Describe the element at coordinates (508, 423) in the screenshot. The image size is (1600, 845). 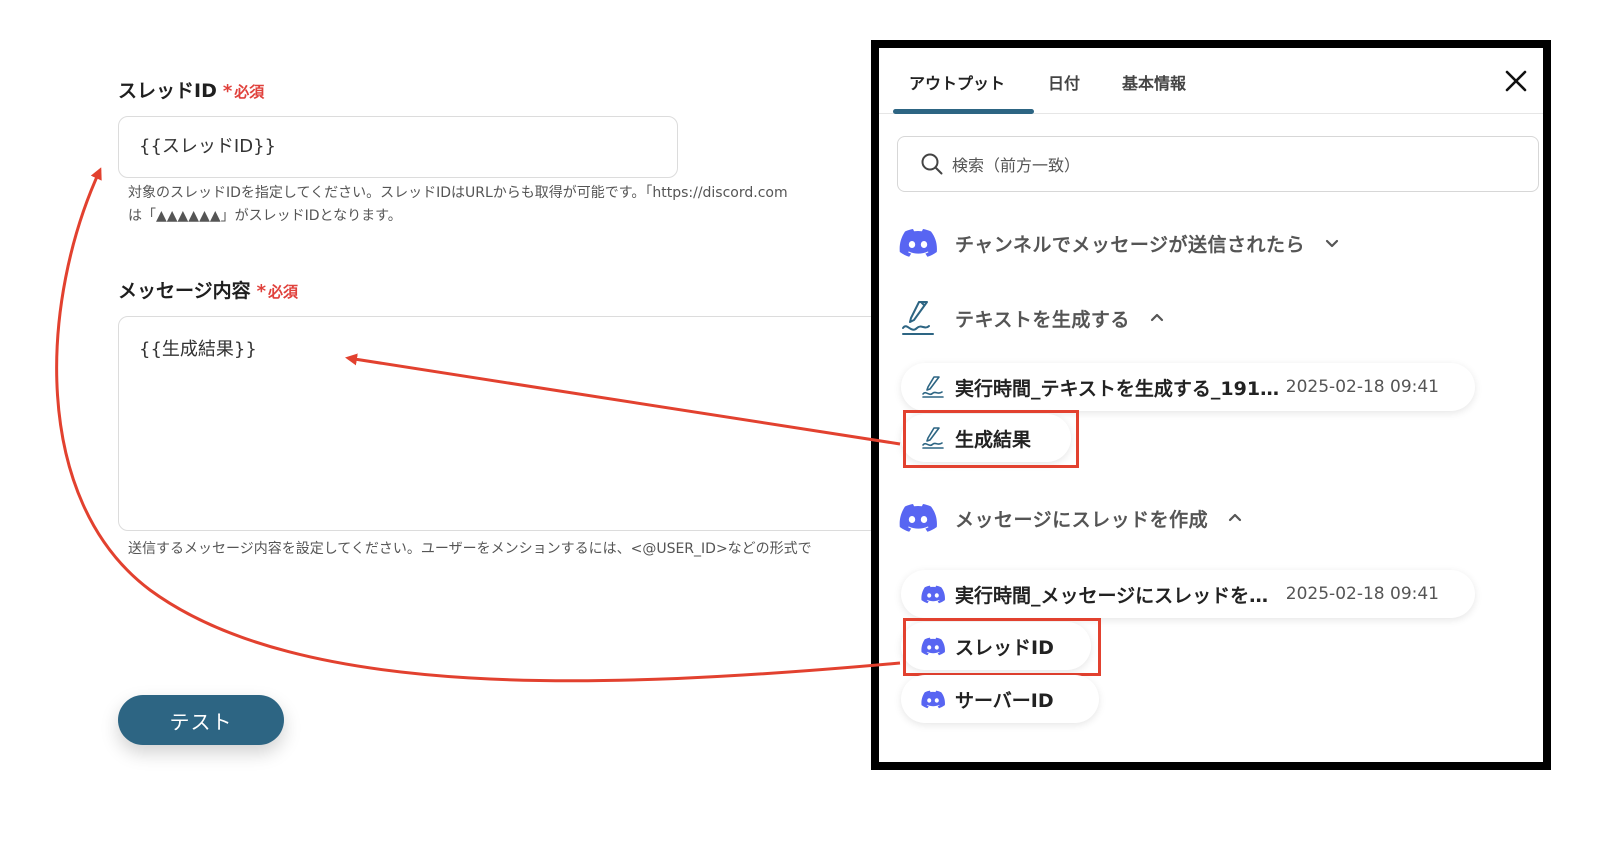
I see `message-textarea: {{生成結果}}` at that location.